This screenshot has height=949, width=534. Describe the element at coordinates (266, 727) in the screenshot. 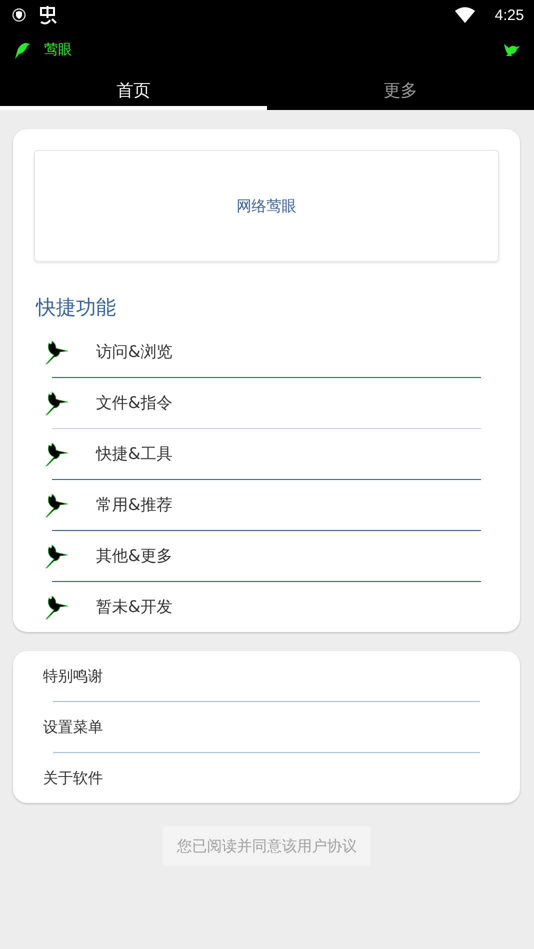

I see `menu-item: 设置菜单` at that location.